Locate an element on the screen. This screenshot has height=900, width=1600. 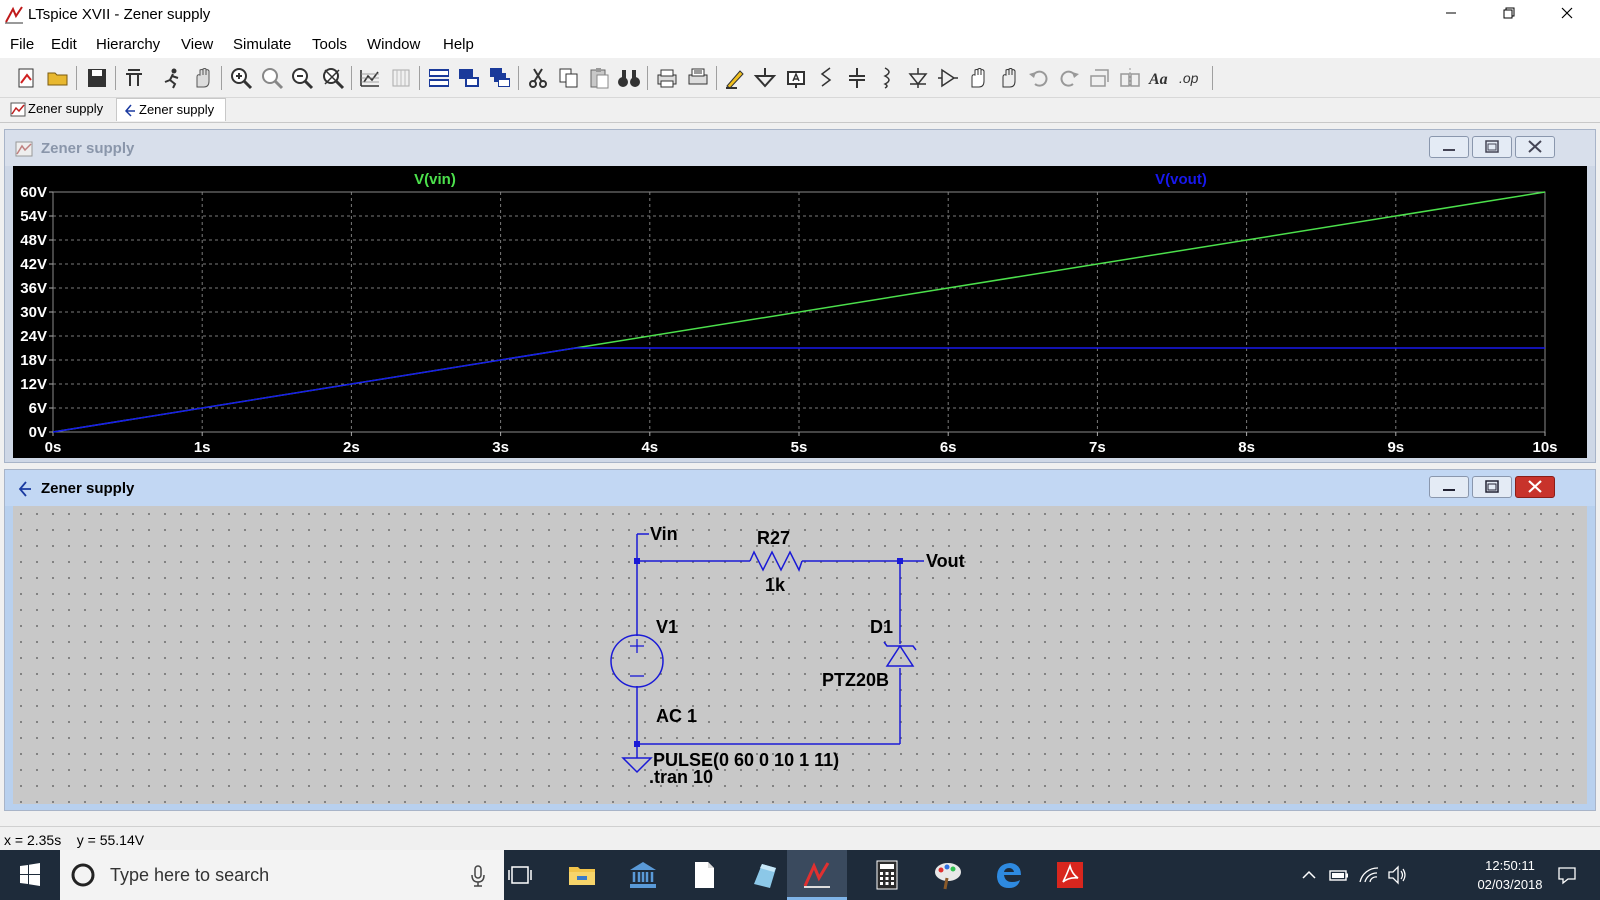
autorange-icon is located at coordinates (370, 78).